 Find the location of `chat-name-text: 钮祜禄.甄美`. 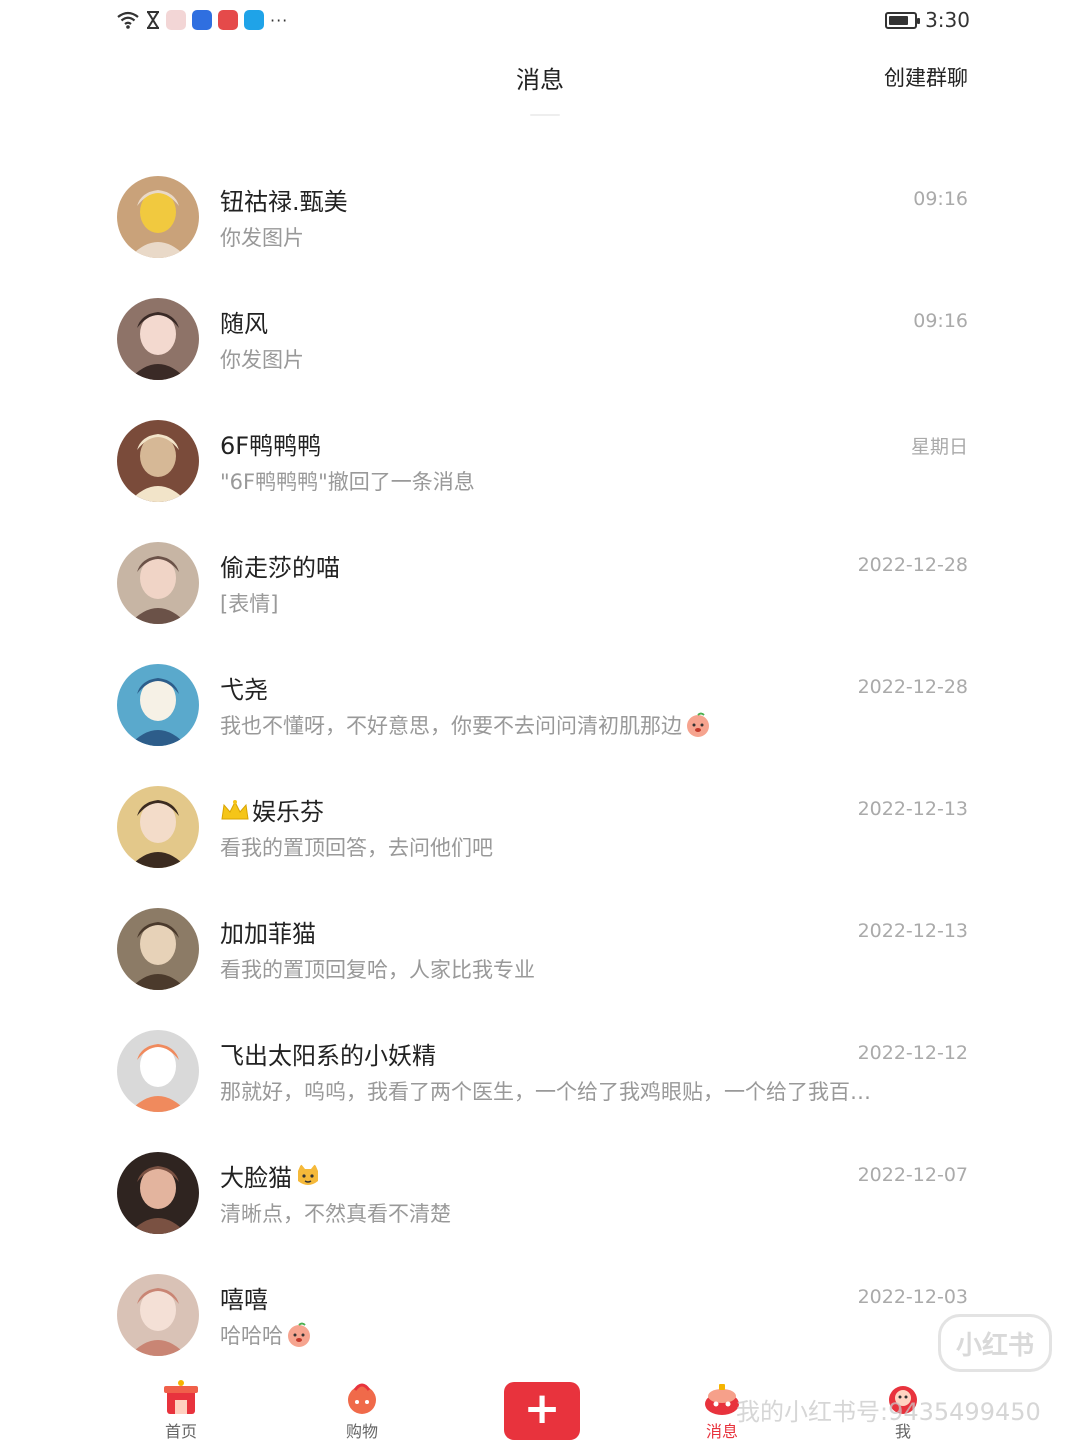

chat-name-text: 钮祜禄.甄美 is located at coordinates (284, 202).